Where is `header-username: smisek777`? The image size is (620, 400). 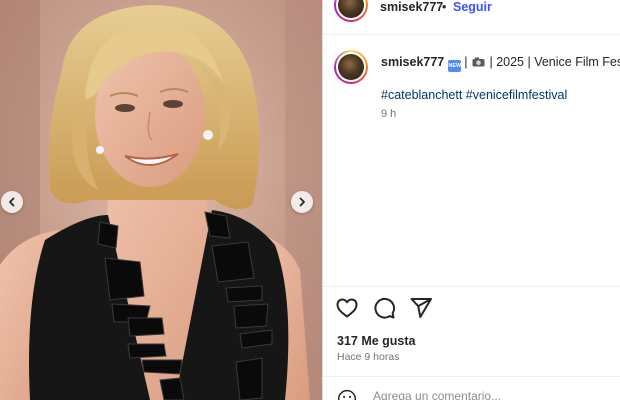
header-username: smisek777 is located at coordinates (411, 7).